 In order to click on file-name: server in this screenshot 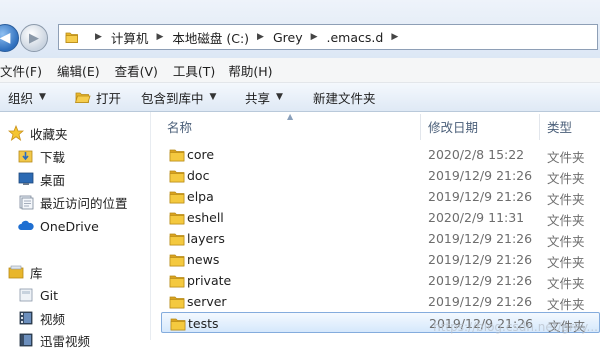, I will do `click(207, 301)`.